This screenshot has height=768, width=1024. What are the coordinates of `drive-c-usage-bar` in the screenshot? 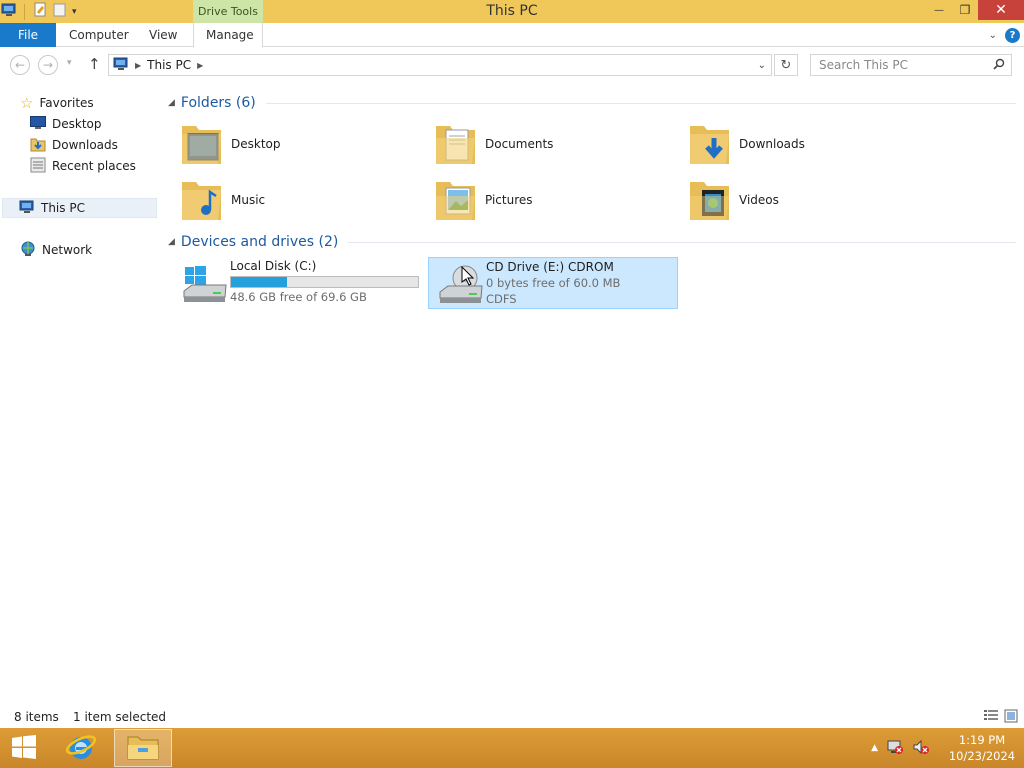 It's located at (324, 282).